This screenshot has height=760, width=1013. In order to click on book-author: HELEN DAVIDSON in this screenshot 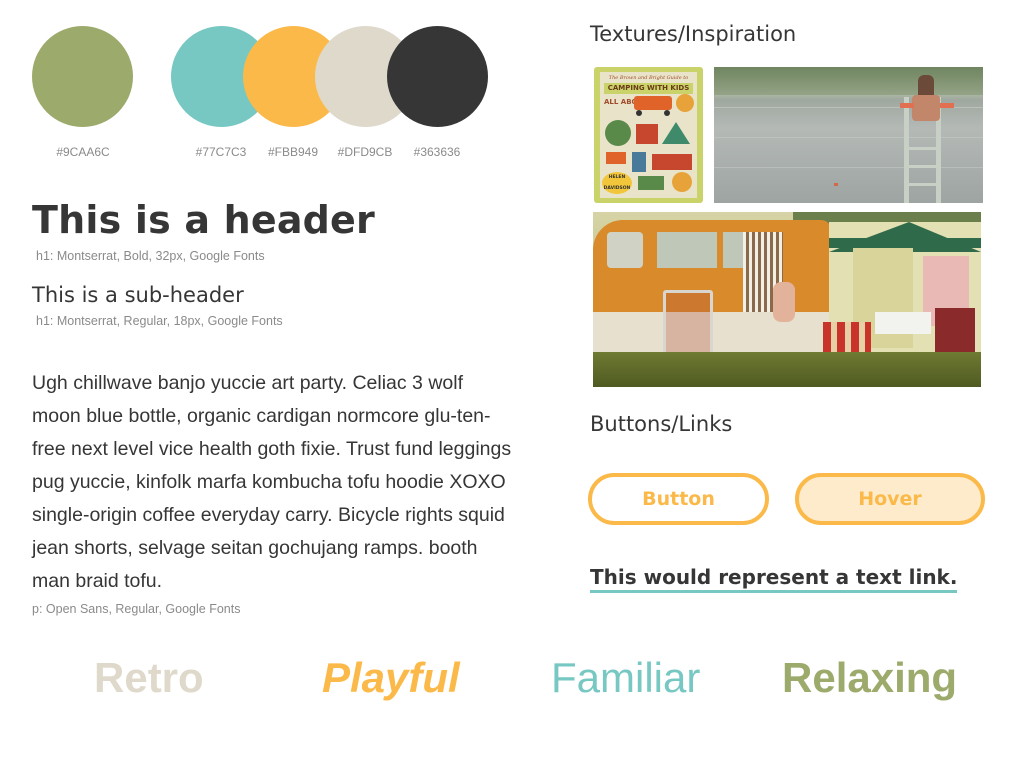, I will do `click(617, 183)`.